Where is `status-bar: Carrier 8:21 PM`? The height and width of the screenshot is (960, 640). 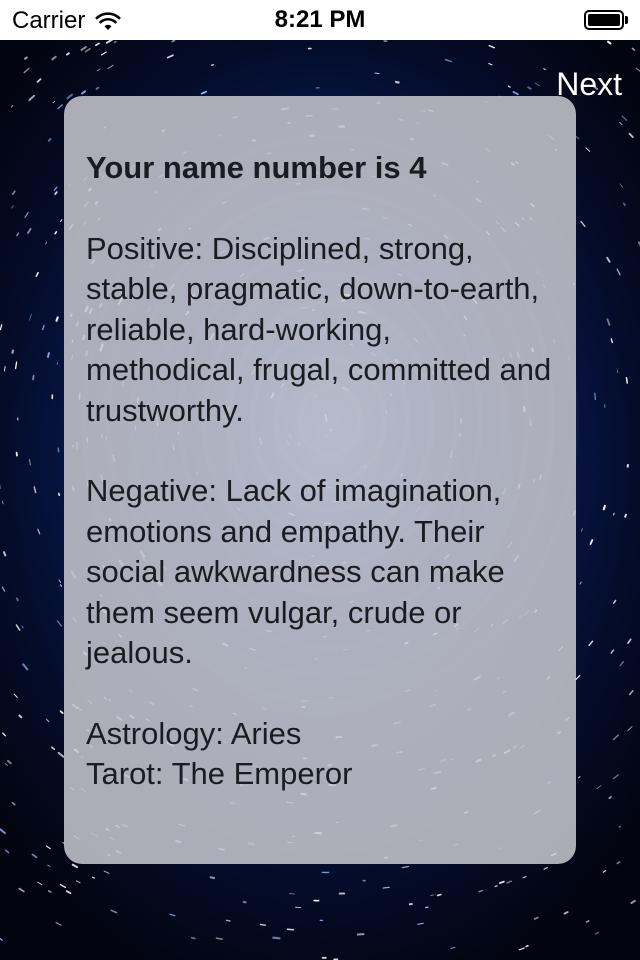
status-bar: Carrier 8:21 PM is located at coordinates (320, 20).